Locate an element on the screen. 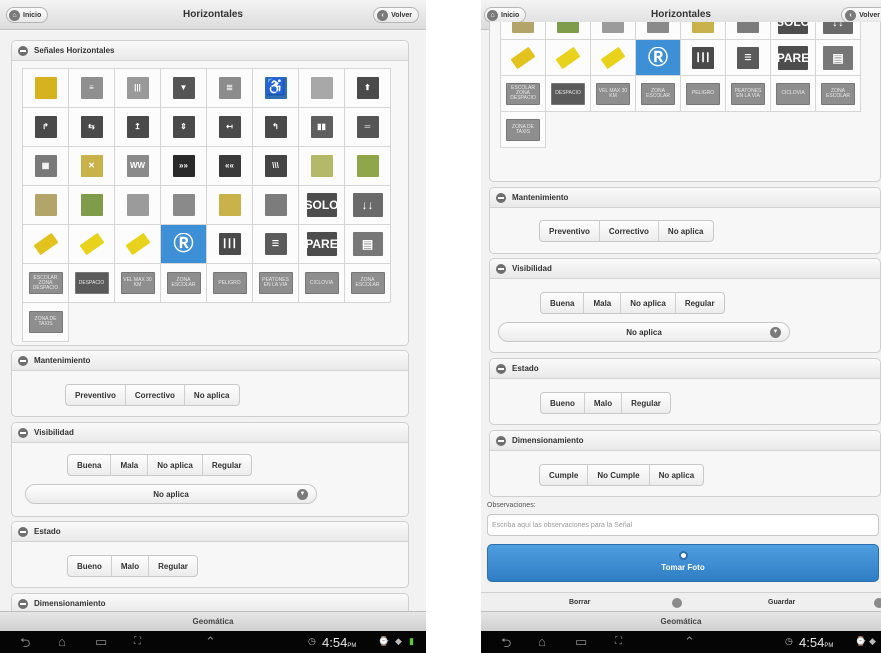  mantenimiento-option: Preventivo is located at coordinates (570, 231).